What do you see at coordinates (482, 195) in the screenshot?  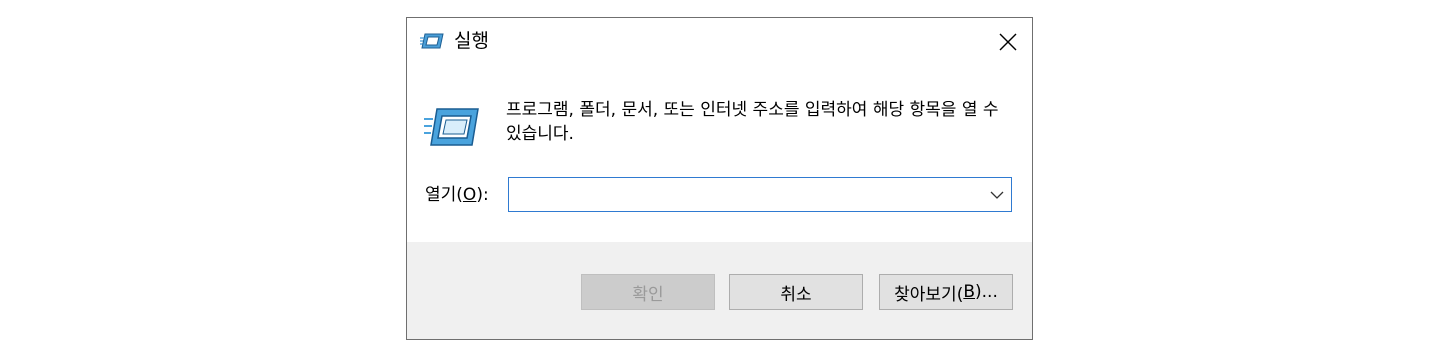 I see `open-label-suffix: ):` at bounding box center [482, 195].